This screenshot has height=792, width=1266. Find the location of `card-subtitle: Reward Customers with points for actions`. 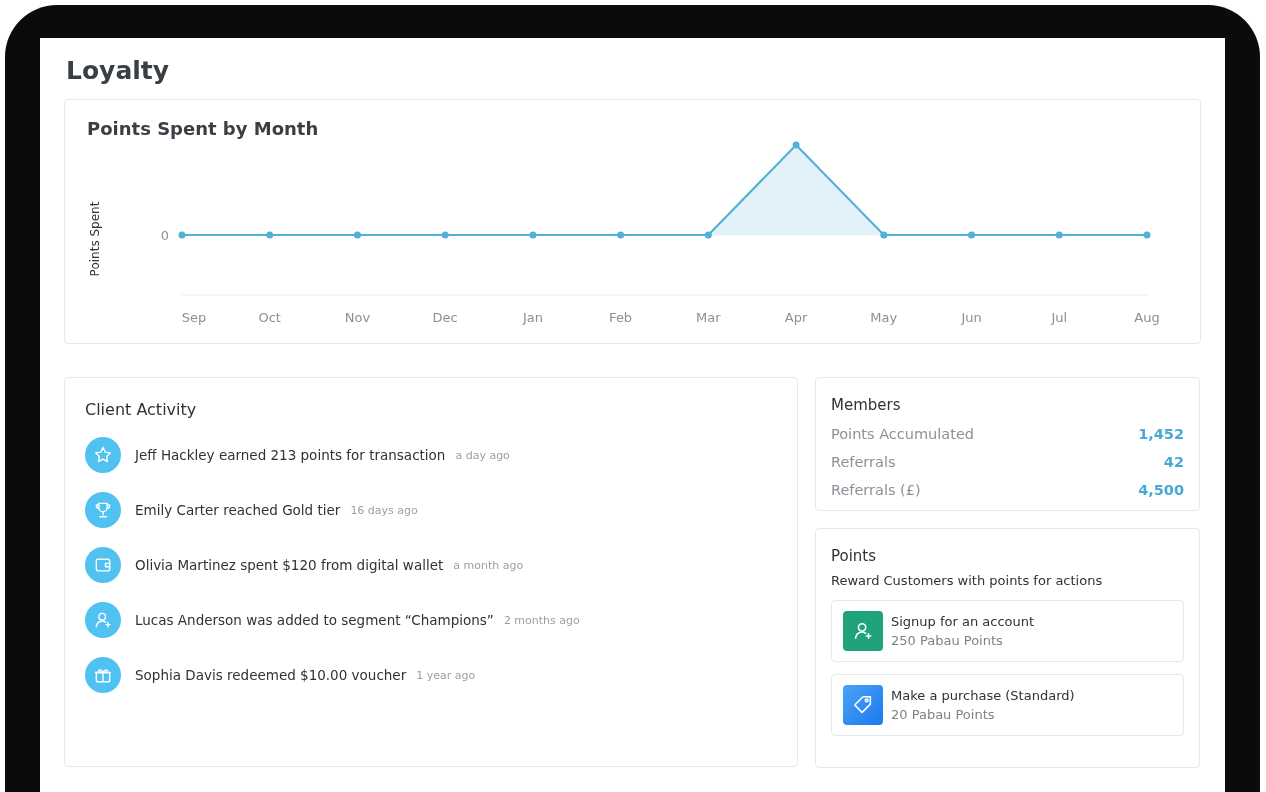

card-subtitle: Reward Customers with points for actions is located at coordinates (967, 580).